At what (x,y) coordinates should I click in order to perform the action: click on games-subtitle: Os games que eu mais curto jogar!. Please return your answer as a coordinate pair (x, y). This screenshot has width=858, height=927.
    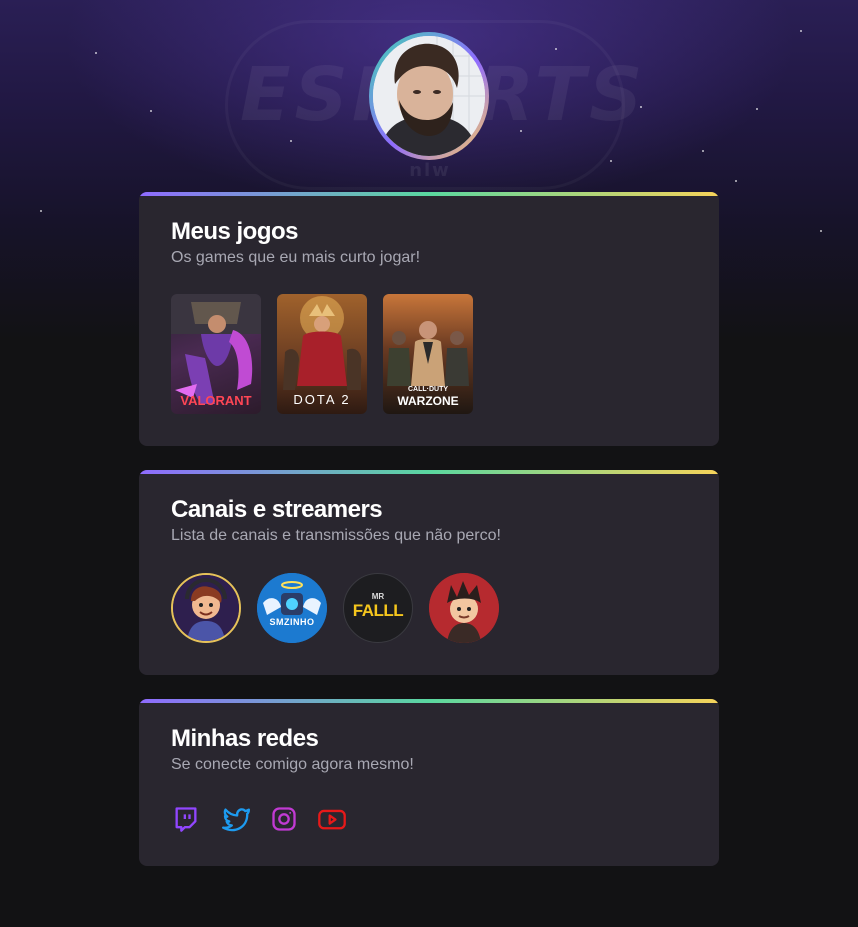
    Looking at the image, I should click on (296, 257).